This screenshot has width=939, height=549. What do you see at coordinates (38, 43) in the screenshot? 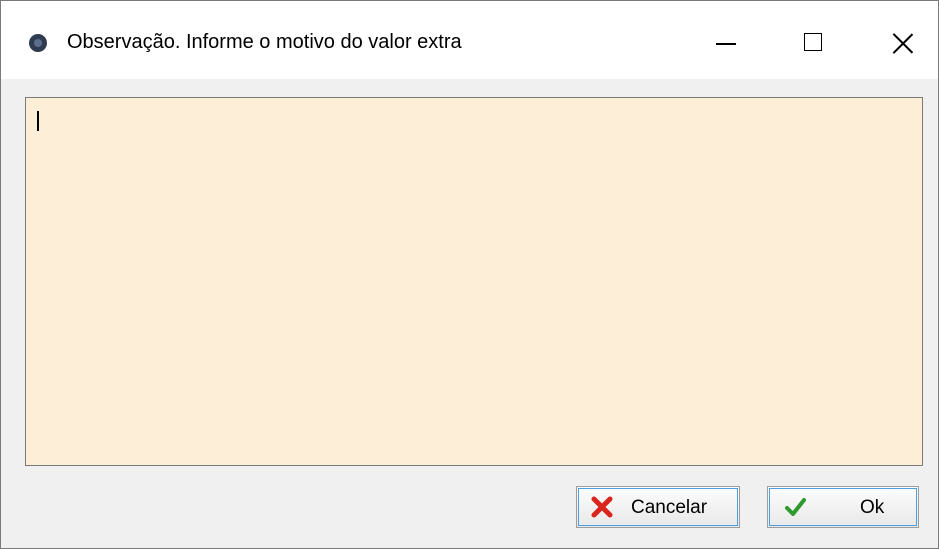
I see `app-logo-icon` at bounding box center [38, 43].